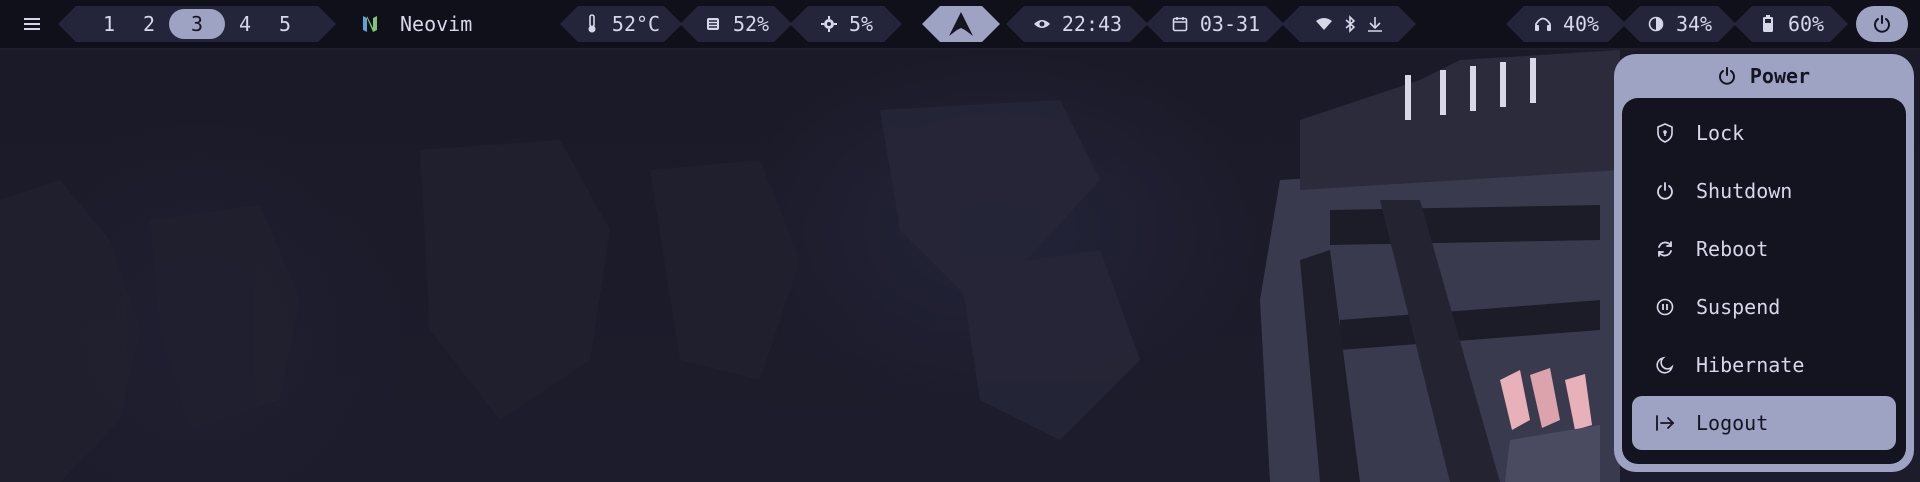 Image resolution: width=1920 pixels, height=482 pixels. I want to click on refresh-icon, so click(1665, 249).